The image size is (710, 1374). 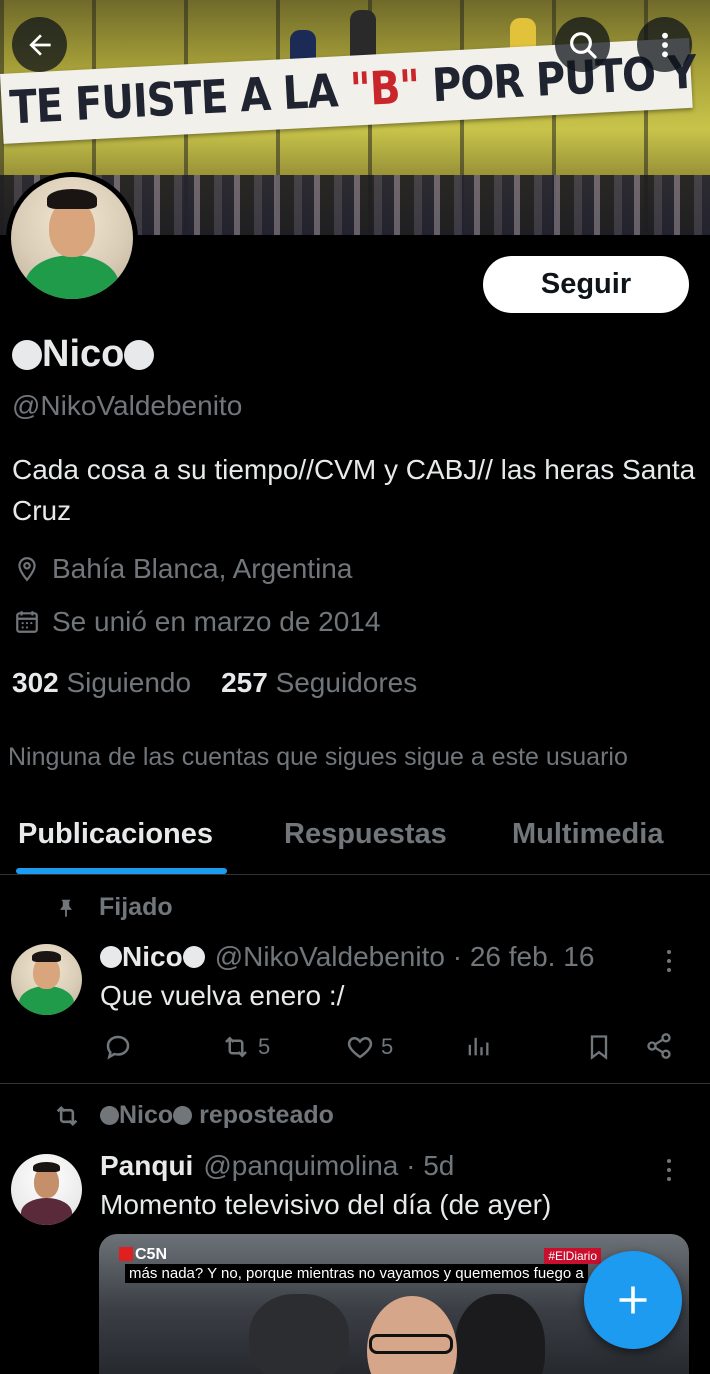 What do you see at coordinates (264, 1046) in the screenshot?
I see `repost-count: 5` at bounding box center [264, 1046].